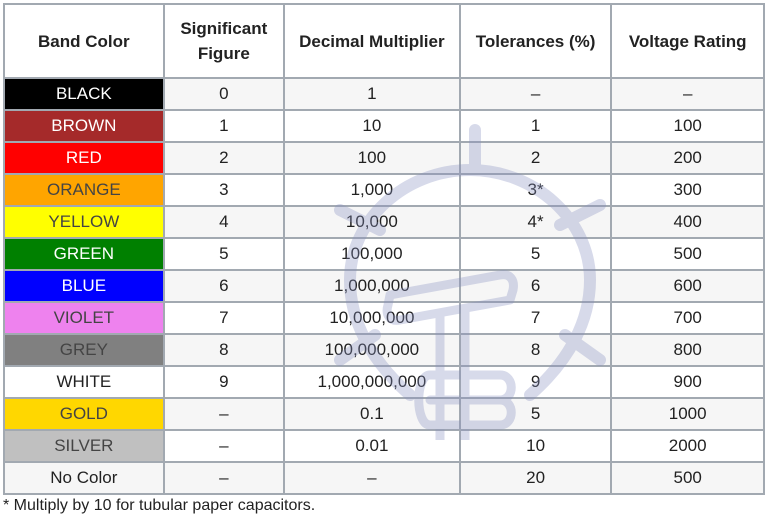 This screenshot has width=768, height=521. What do you see at coordinates (223, 158) in the screenshot?
I see `significant-figure-cell: 2` at bounding box center [223, 158].